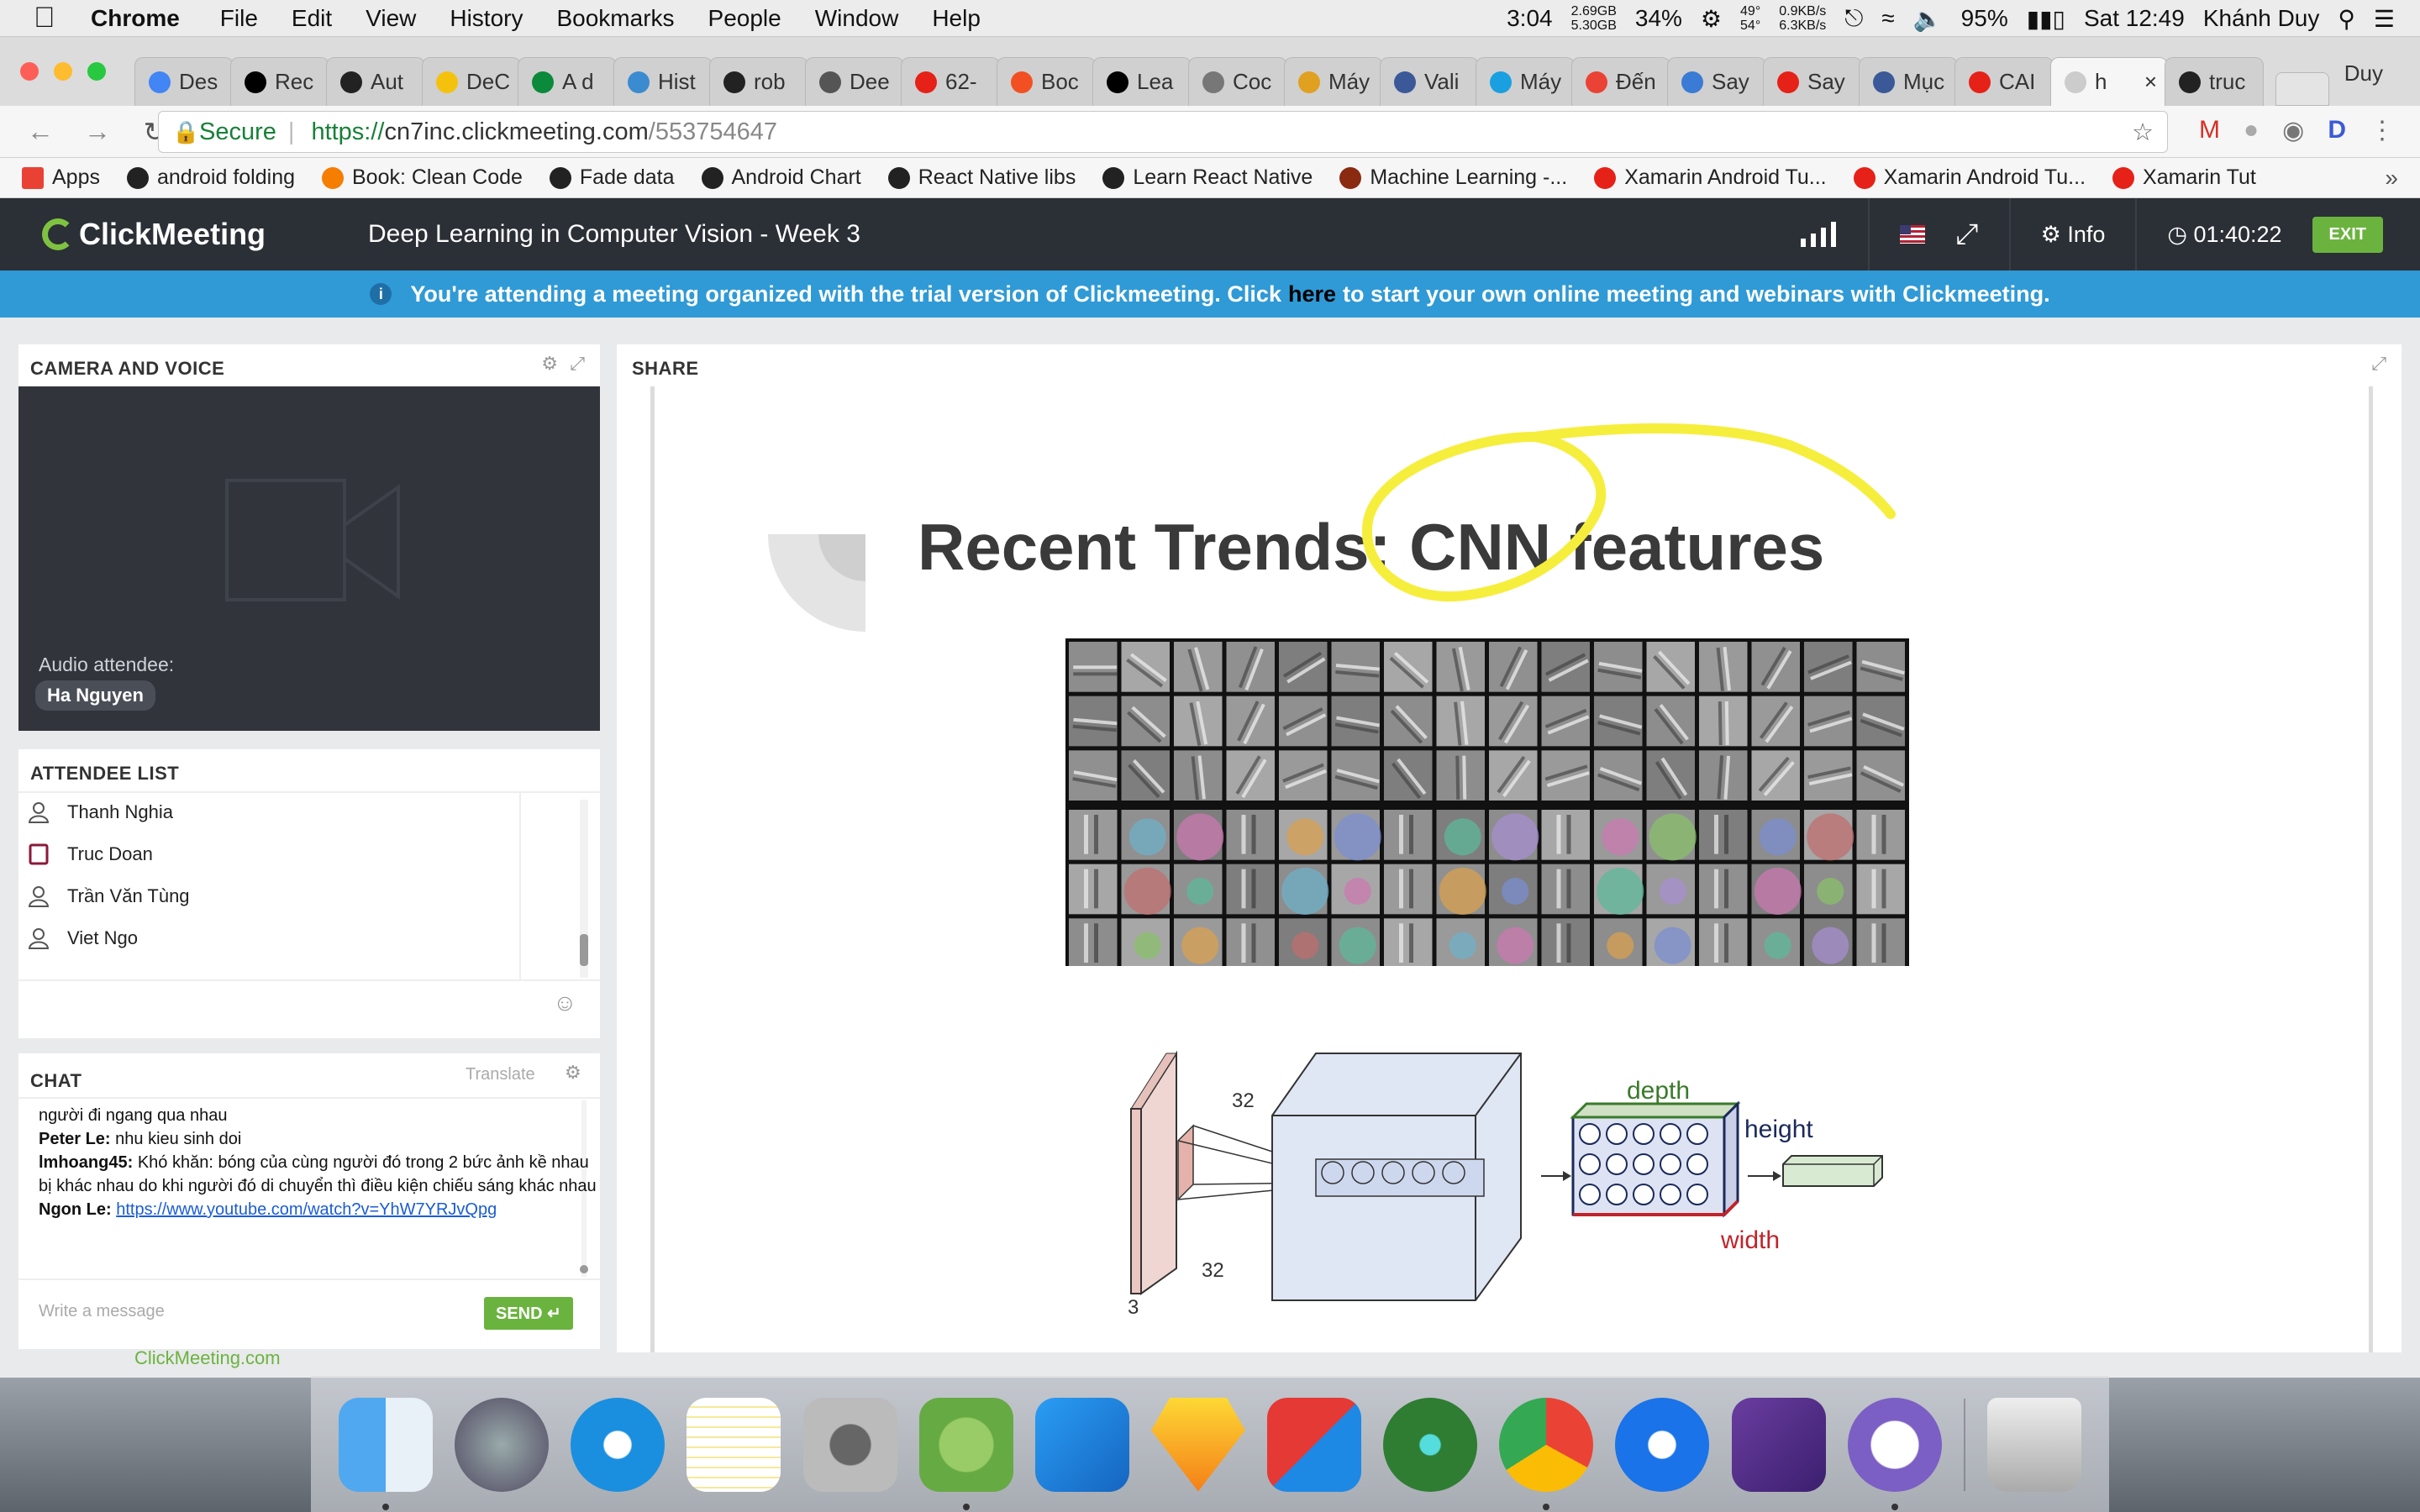 Image resolution: width=2420 pixels, height=1512 pixels. Describe the element at coordinates (2034, 1444) in the screenshot. I see `trash-icon` at that location.